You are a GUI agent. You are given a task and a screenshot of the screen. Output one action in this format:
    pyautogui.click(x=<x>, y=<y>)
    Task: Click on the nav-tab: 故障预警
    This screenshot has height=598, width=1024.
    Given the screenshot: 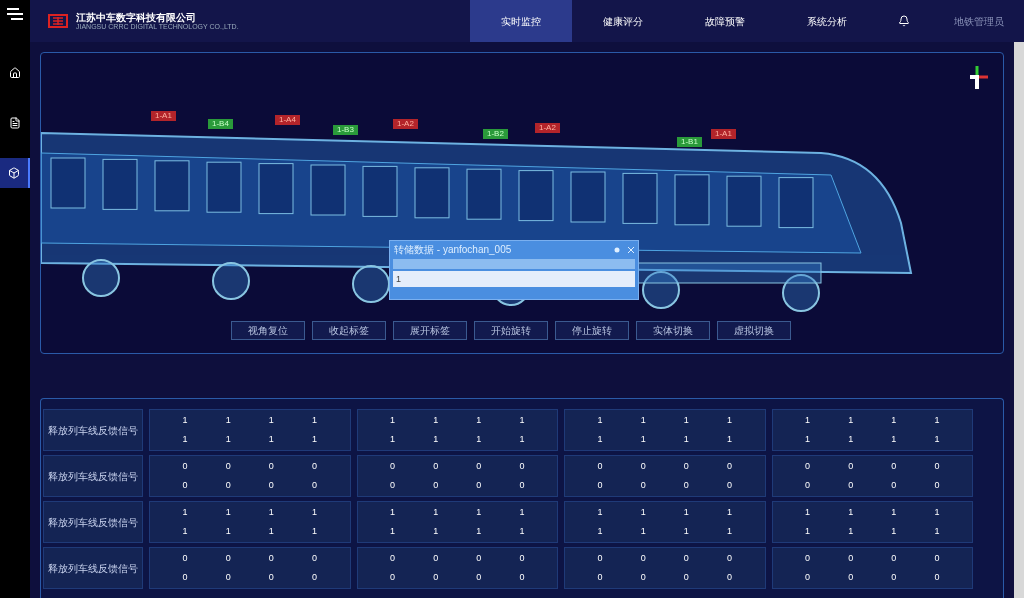 What is the action you would take?
    pyautogui.click(x=725, y=21)
    